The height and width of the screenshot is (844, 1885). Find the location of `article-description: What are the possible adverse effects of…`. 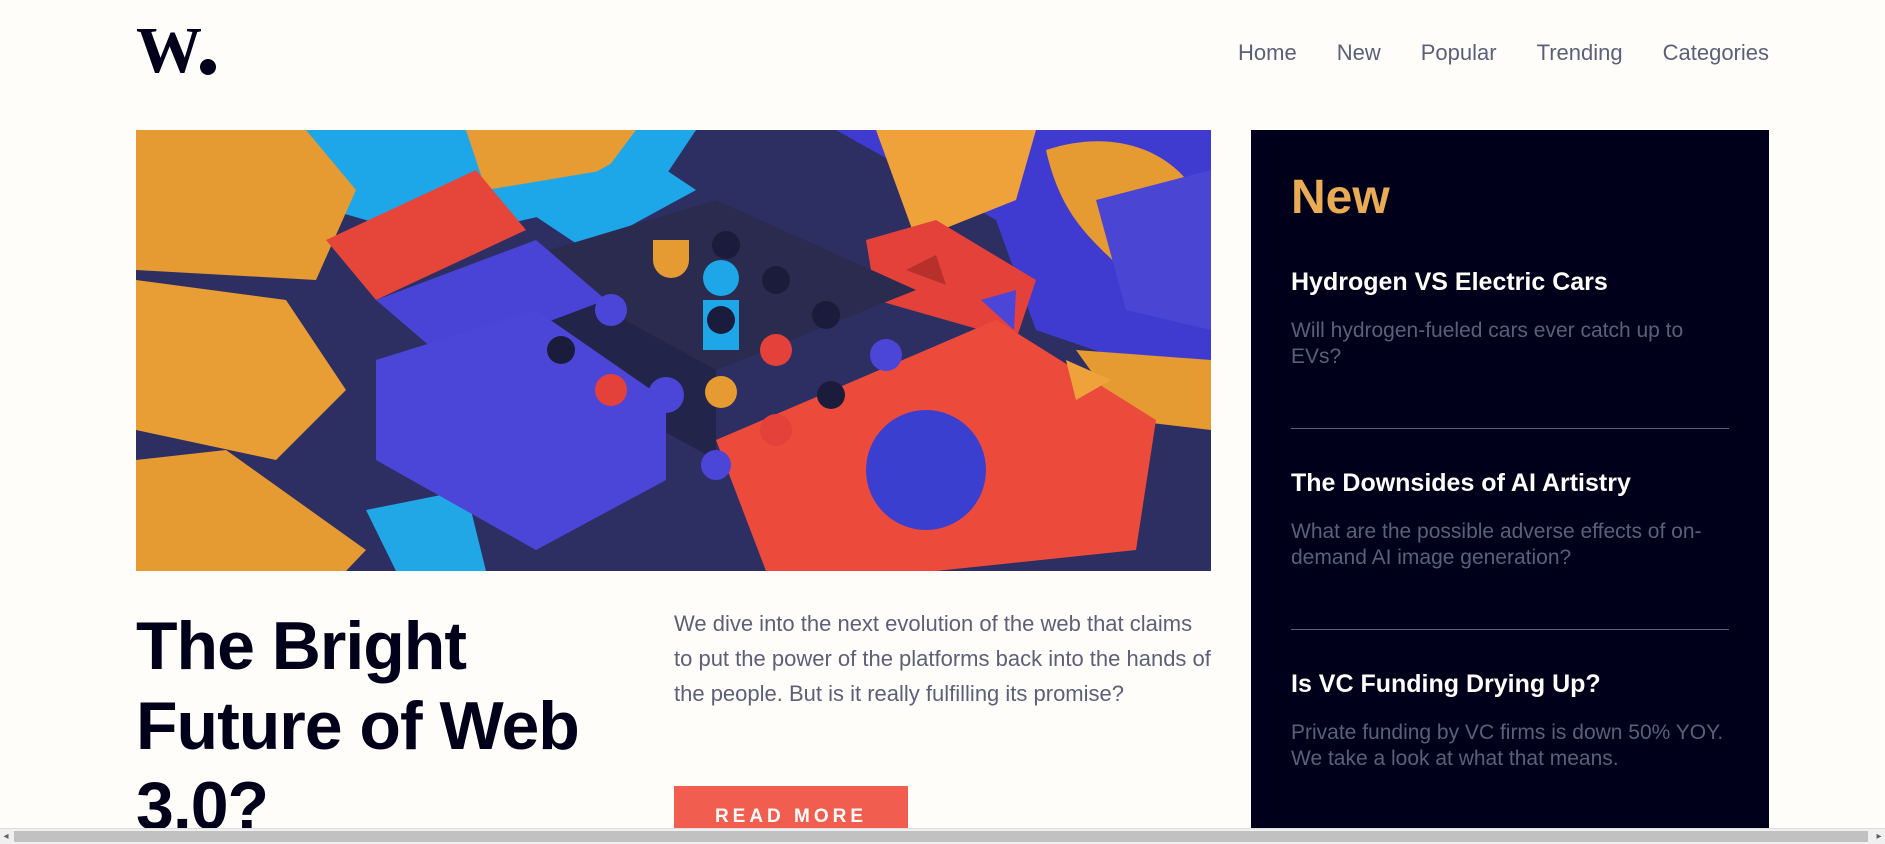

article-description: What are the possible adverse effects of… is located at coordinates (1496, 544).